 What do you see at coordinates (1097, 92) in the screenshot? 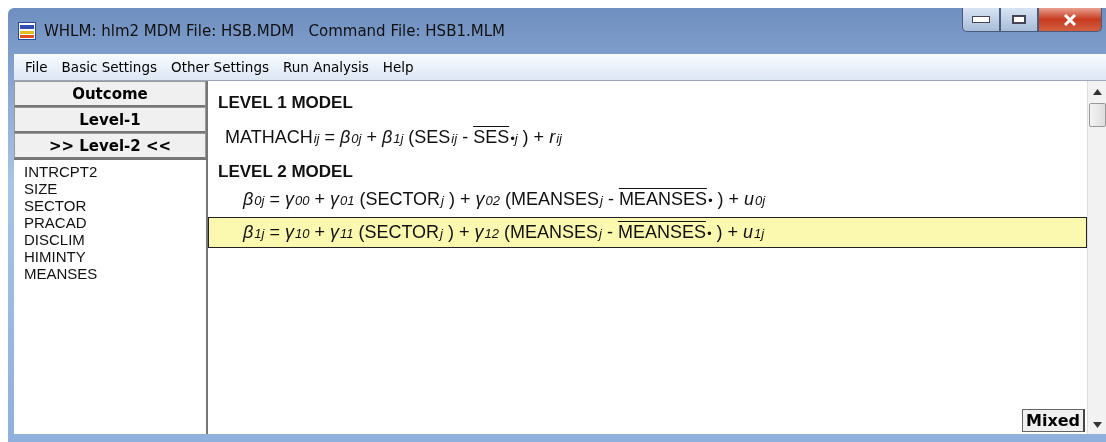
I see `scroll-up-icon` at bounding box center [1097, 92].